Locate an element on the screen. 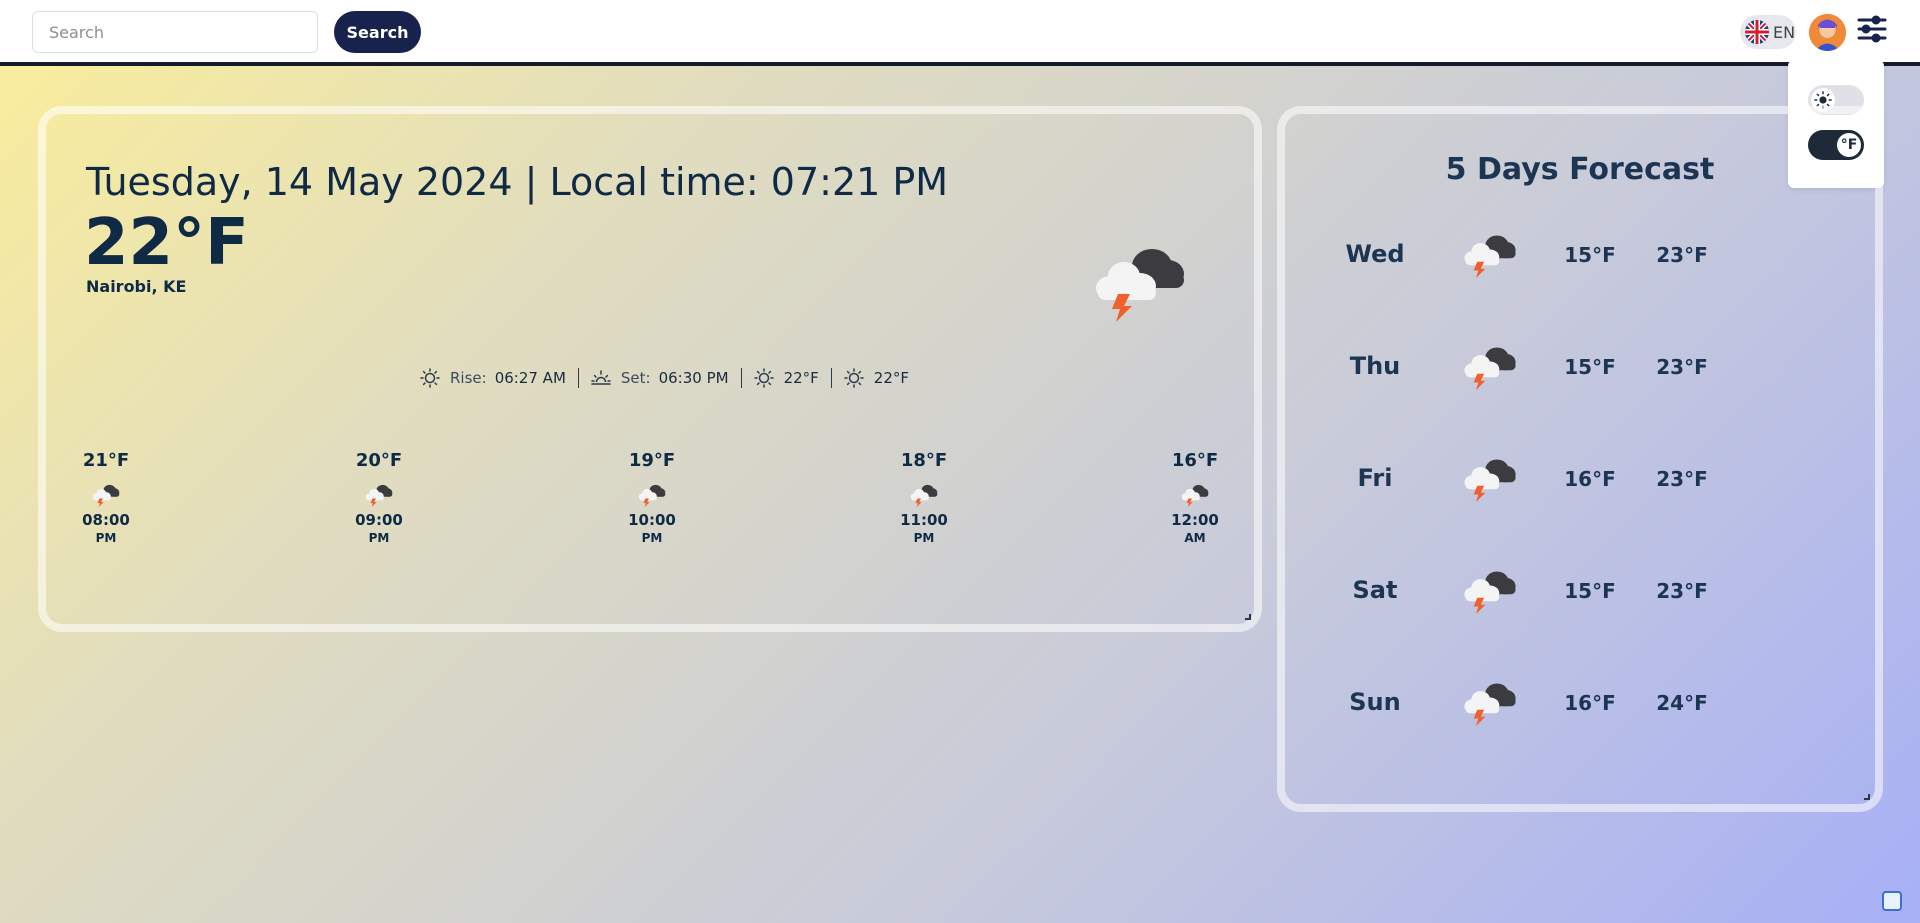 The height and width of the screenshot is (923, 1920). current-temperature: 22°F is located at coordinates (166, 243).